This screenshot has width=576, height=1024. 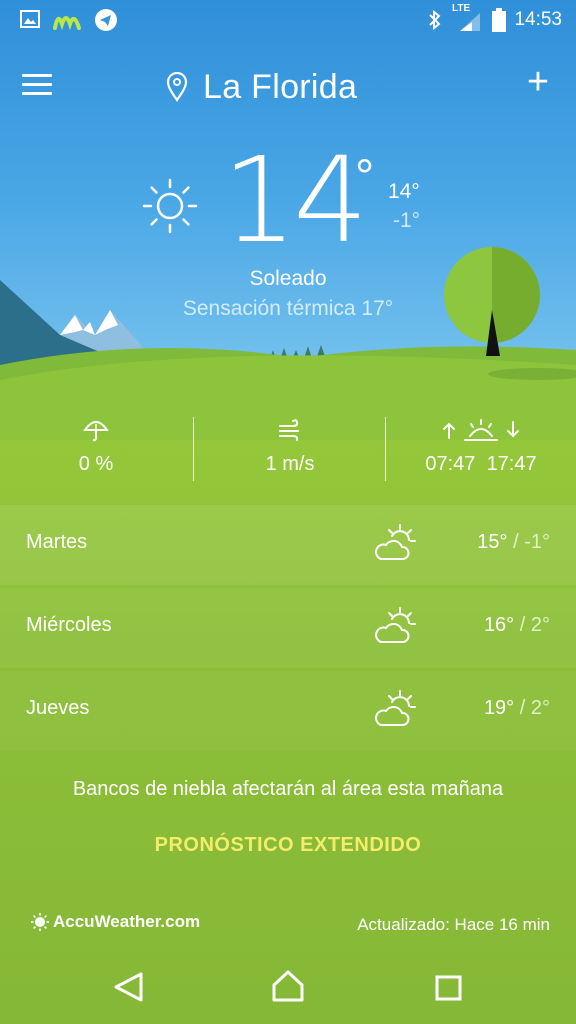 What do you see at coordinates (96, 447) in the screenshot?
I see `precipitation-stat: 0 %` at bounding box center [96, 447].